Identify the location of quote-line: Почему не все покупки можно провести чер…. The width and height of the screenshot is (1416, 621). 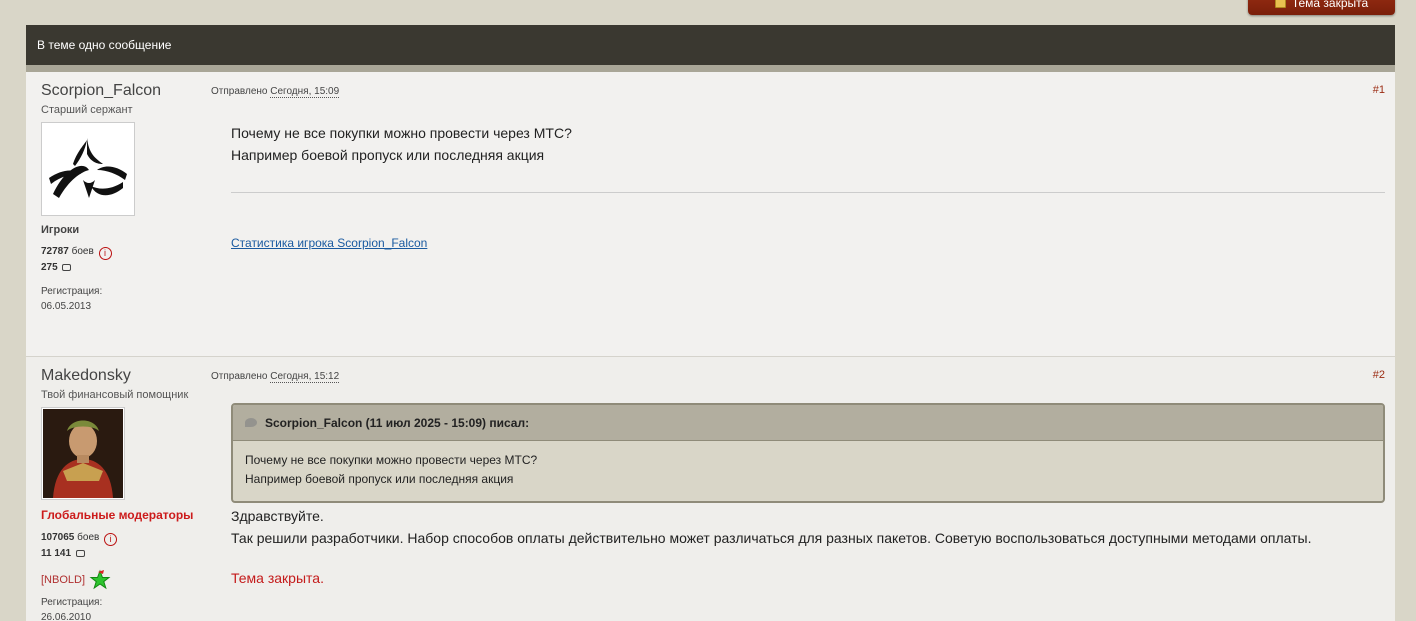
(391, 460).